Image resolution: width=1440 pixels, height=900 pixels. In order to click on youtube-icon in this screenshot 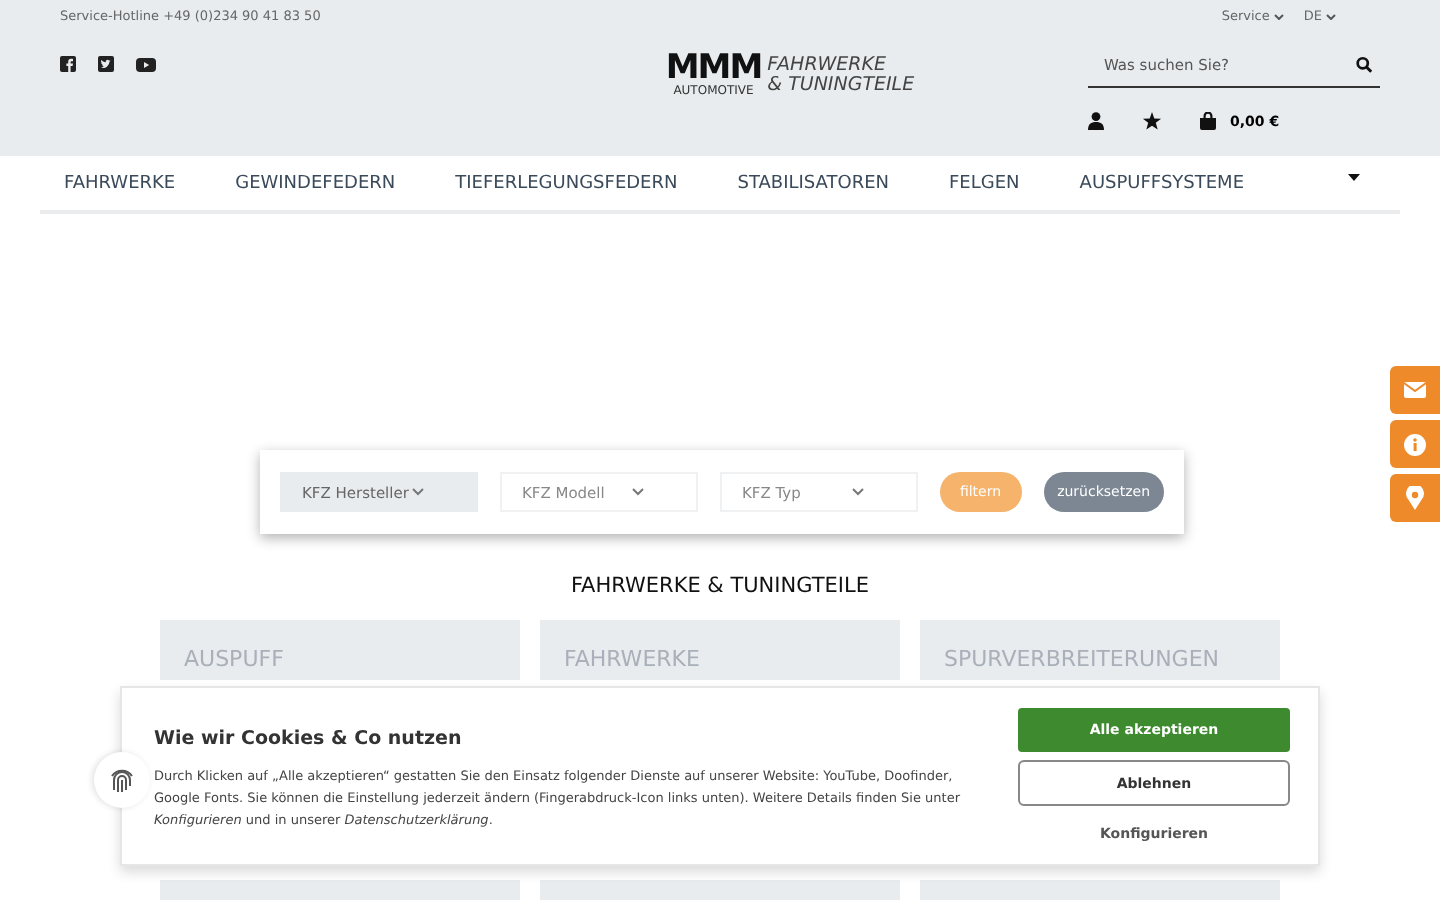, I will do `click(146, 64)`.